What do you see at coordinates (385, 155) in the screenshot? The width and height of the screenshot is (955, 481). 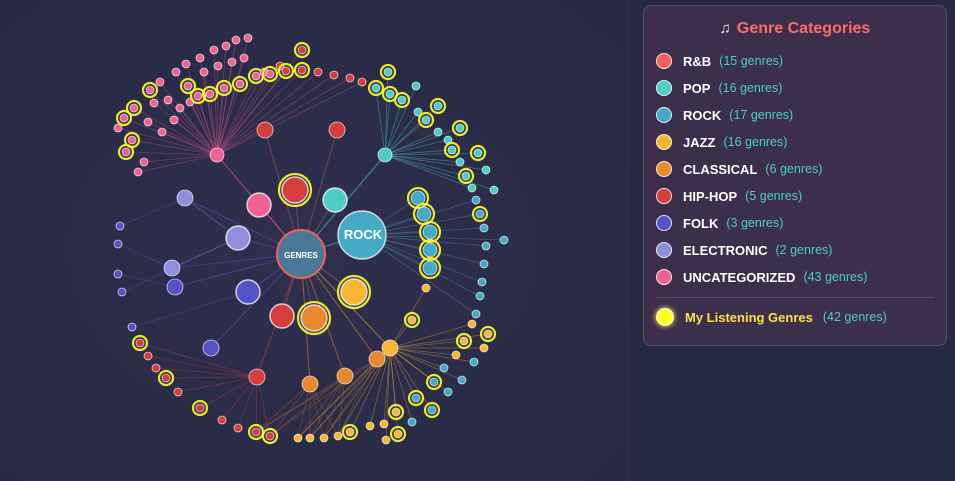 I see `pop-hub-node` at bounding box center [385, 155].